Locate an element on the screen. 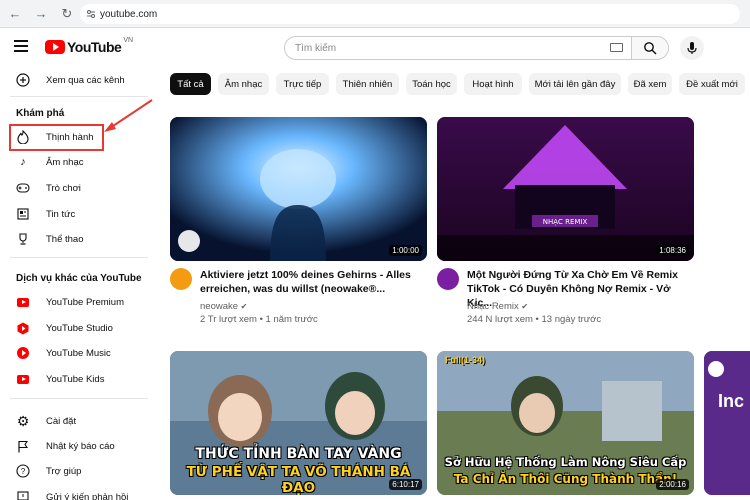  yt-header: YouTube VN Tìm kiếm is located at coordinates (375, 48).